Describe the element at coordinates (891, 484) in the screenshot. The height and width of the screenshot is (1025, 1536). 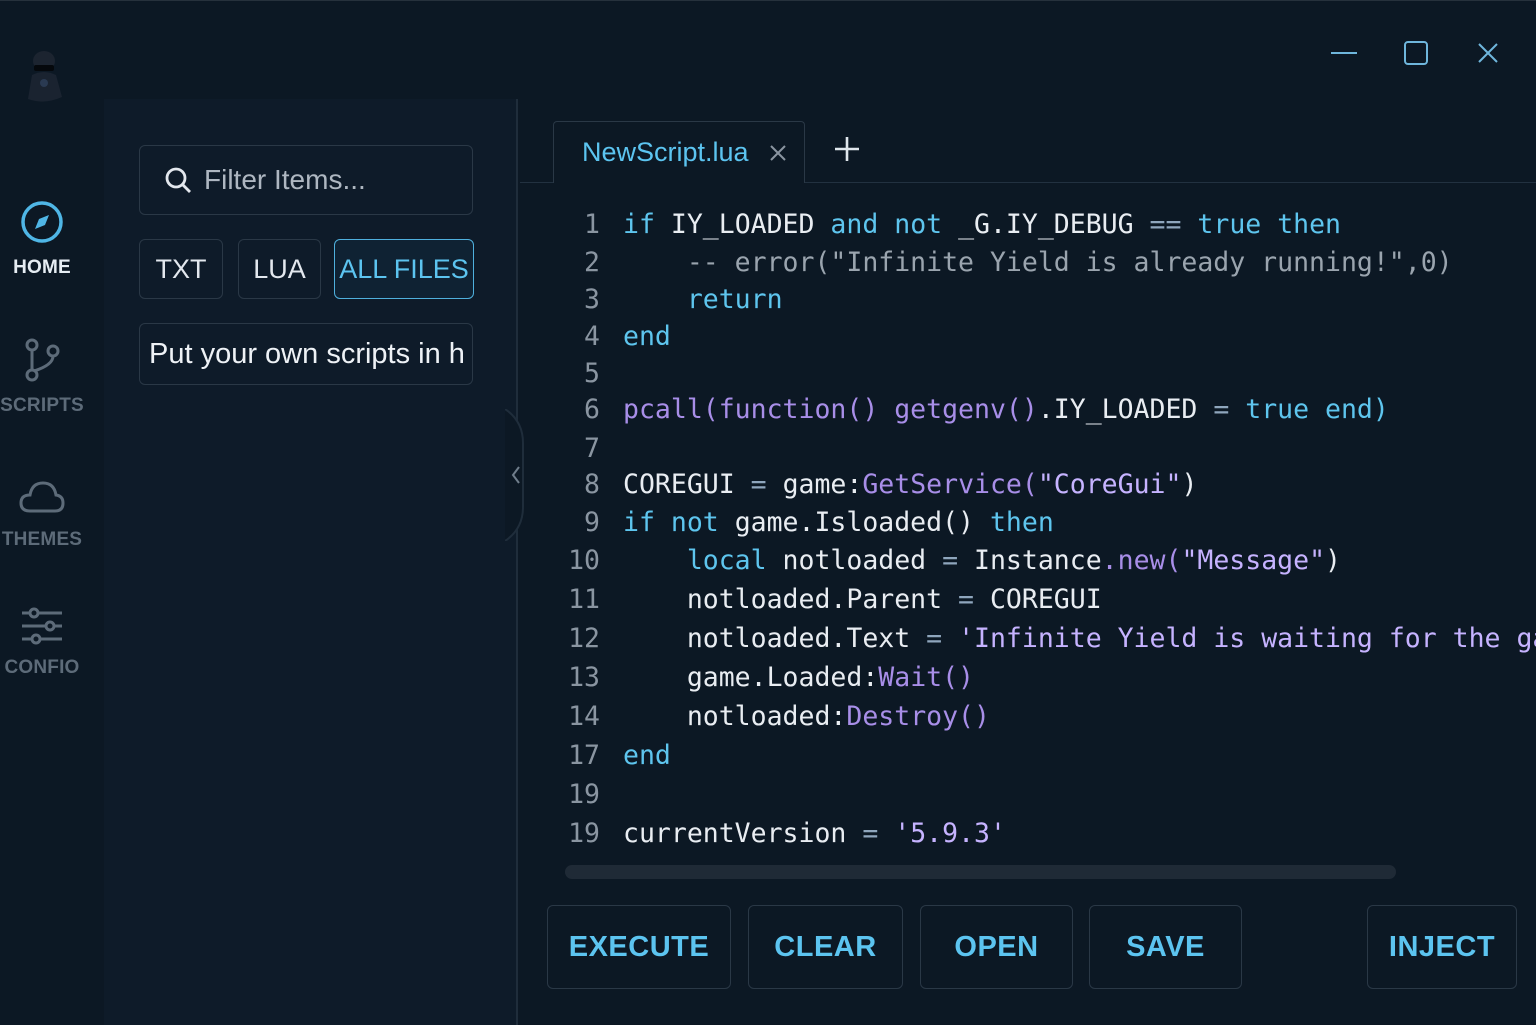
I see `code-line: 8 COREGUI = game: GetService("CoreGui")` at that location.